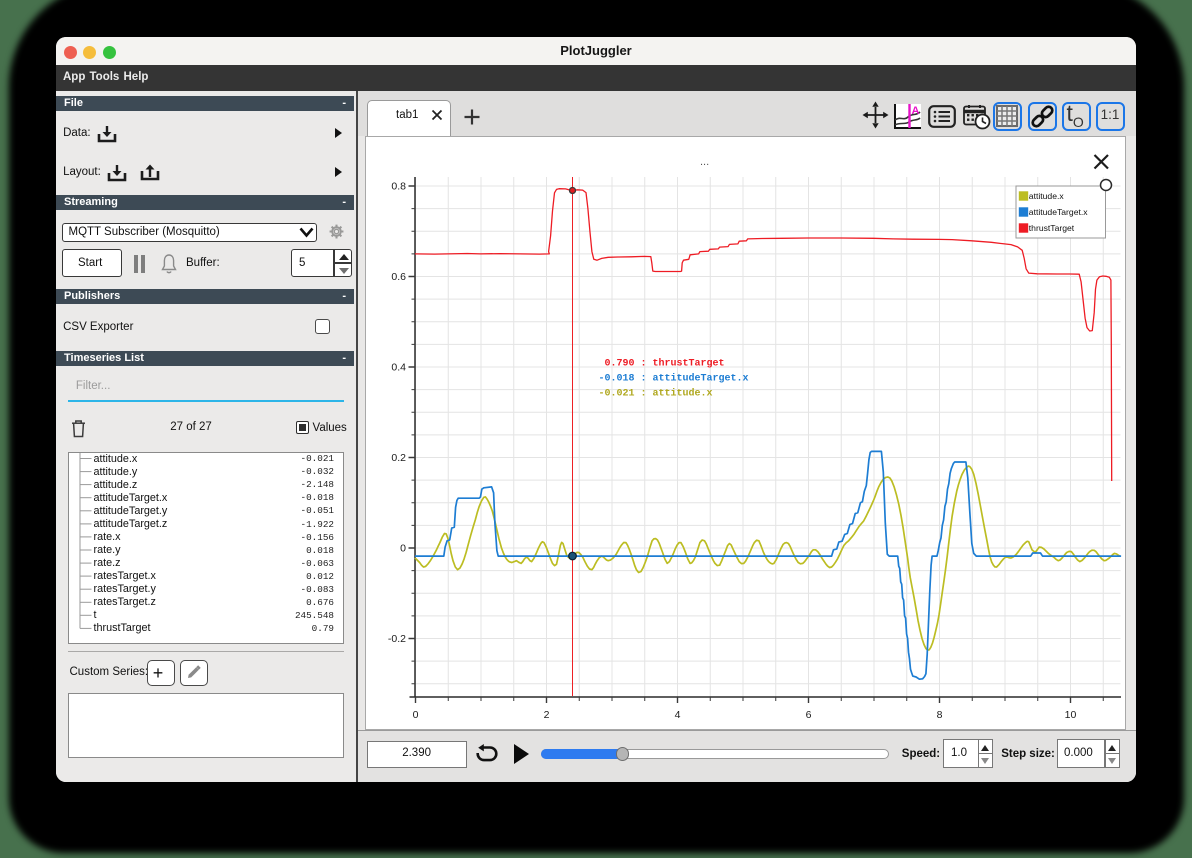  What do you see at coordinates (1058, 212) in the screenshot?
I see `svg-text: attitudeTarget.x` at bounding box center [1058, 212].